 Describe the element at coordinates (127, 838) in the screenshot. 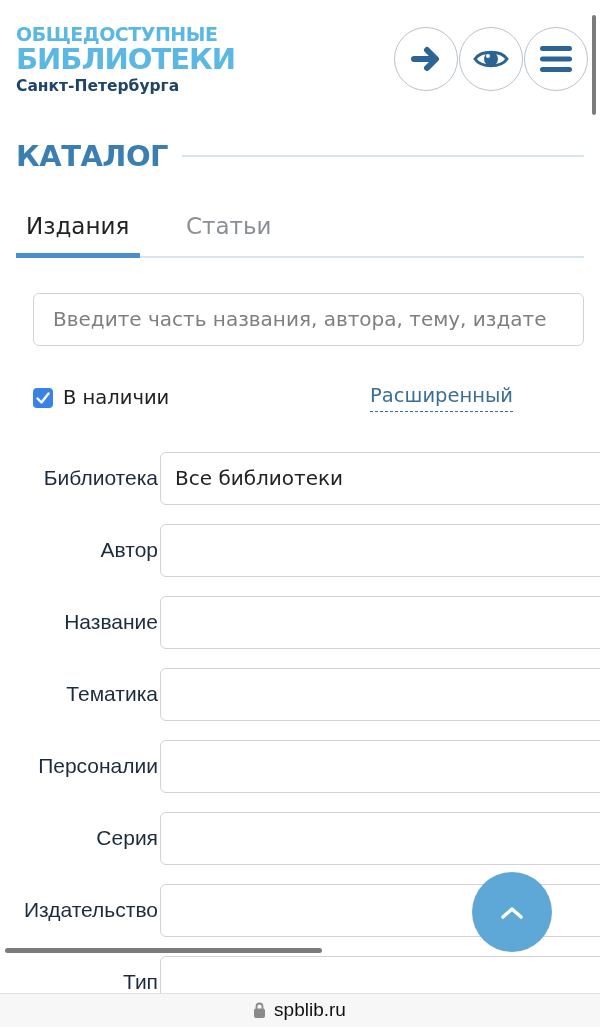

I see `field-label: Серия` at that location.